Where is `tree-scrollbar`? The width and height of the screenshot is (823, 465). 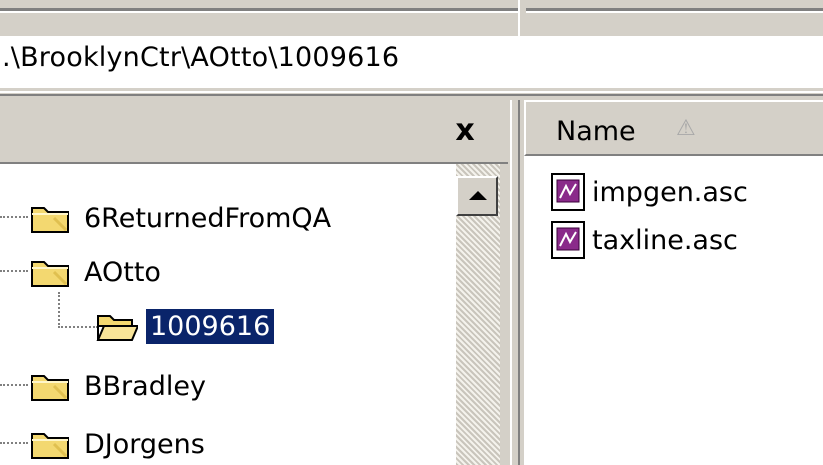
tree-scrollbar is located at coordinates (478, 314).